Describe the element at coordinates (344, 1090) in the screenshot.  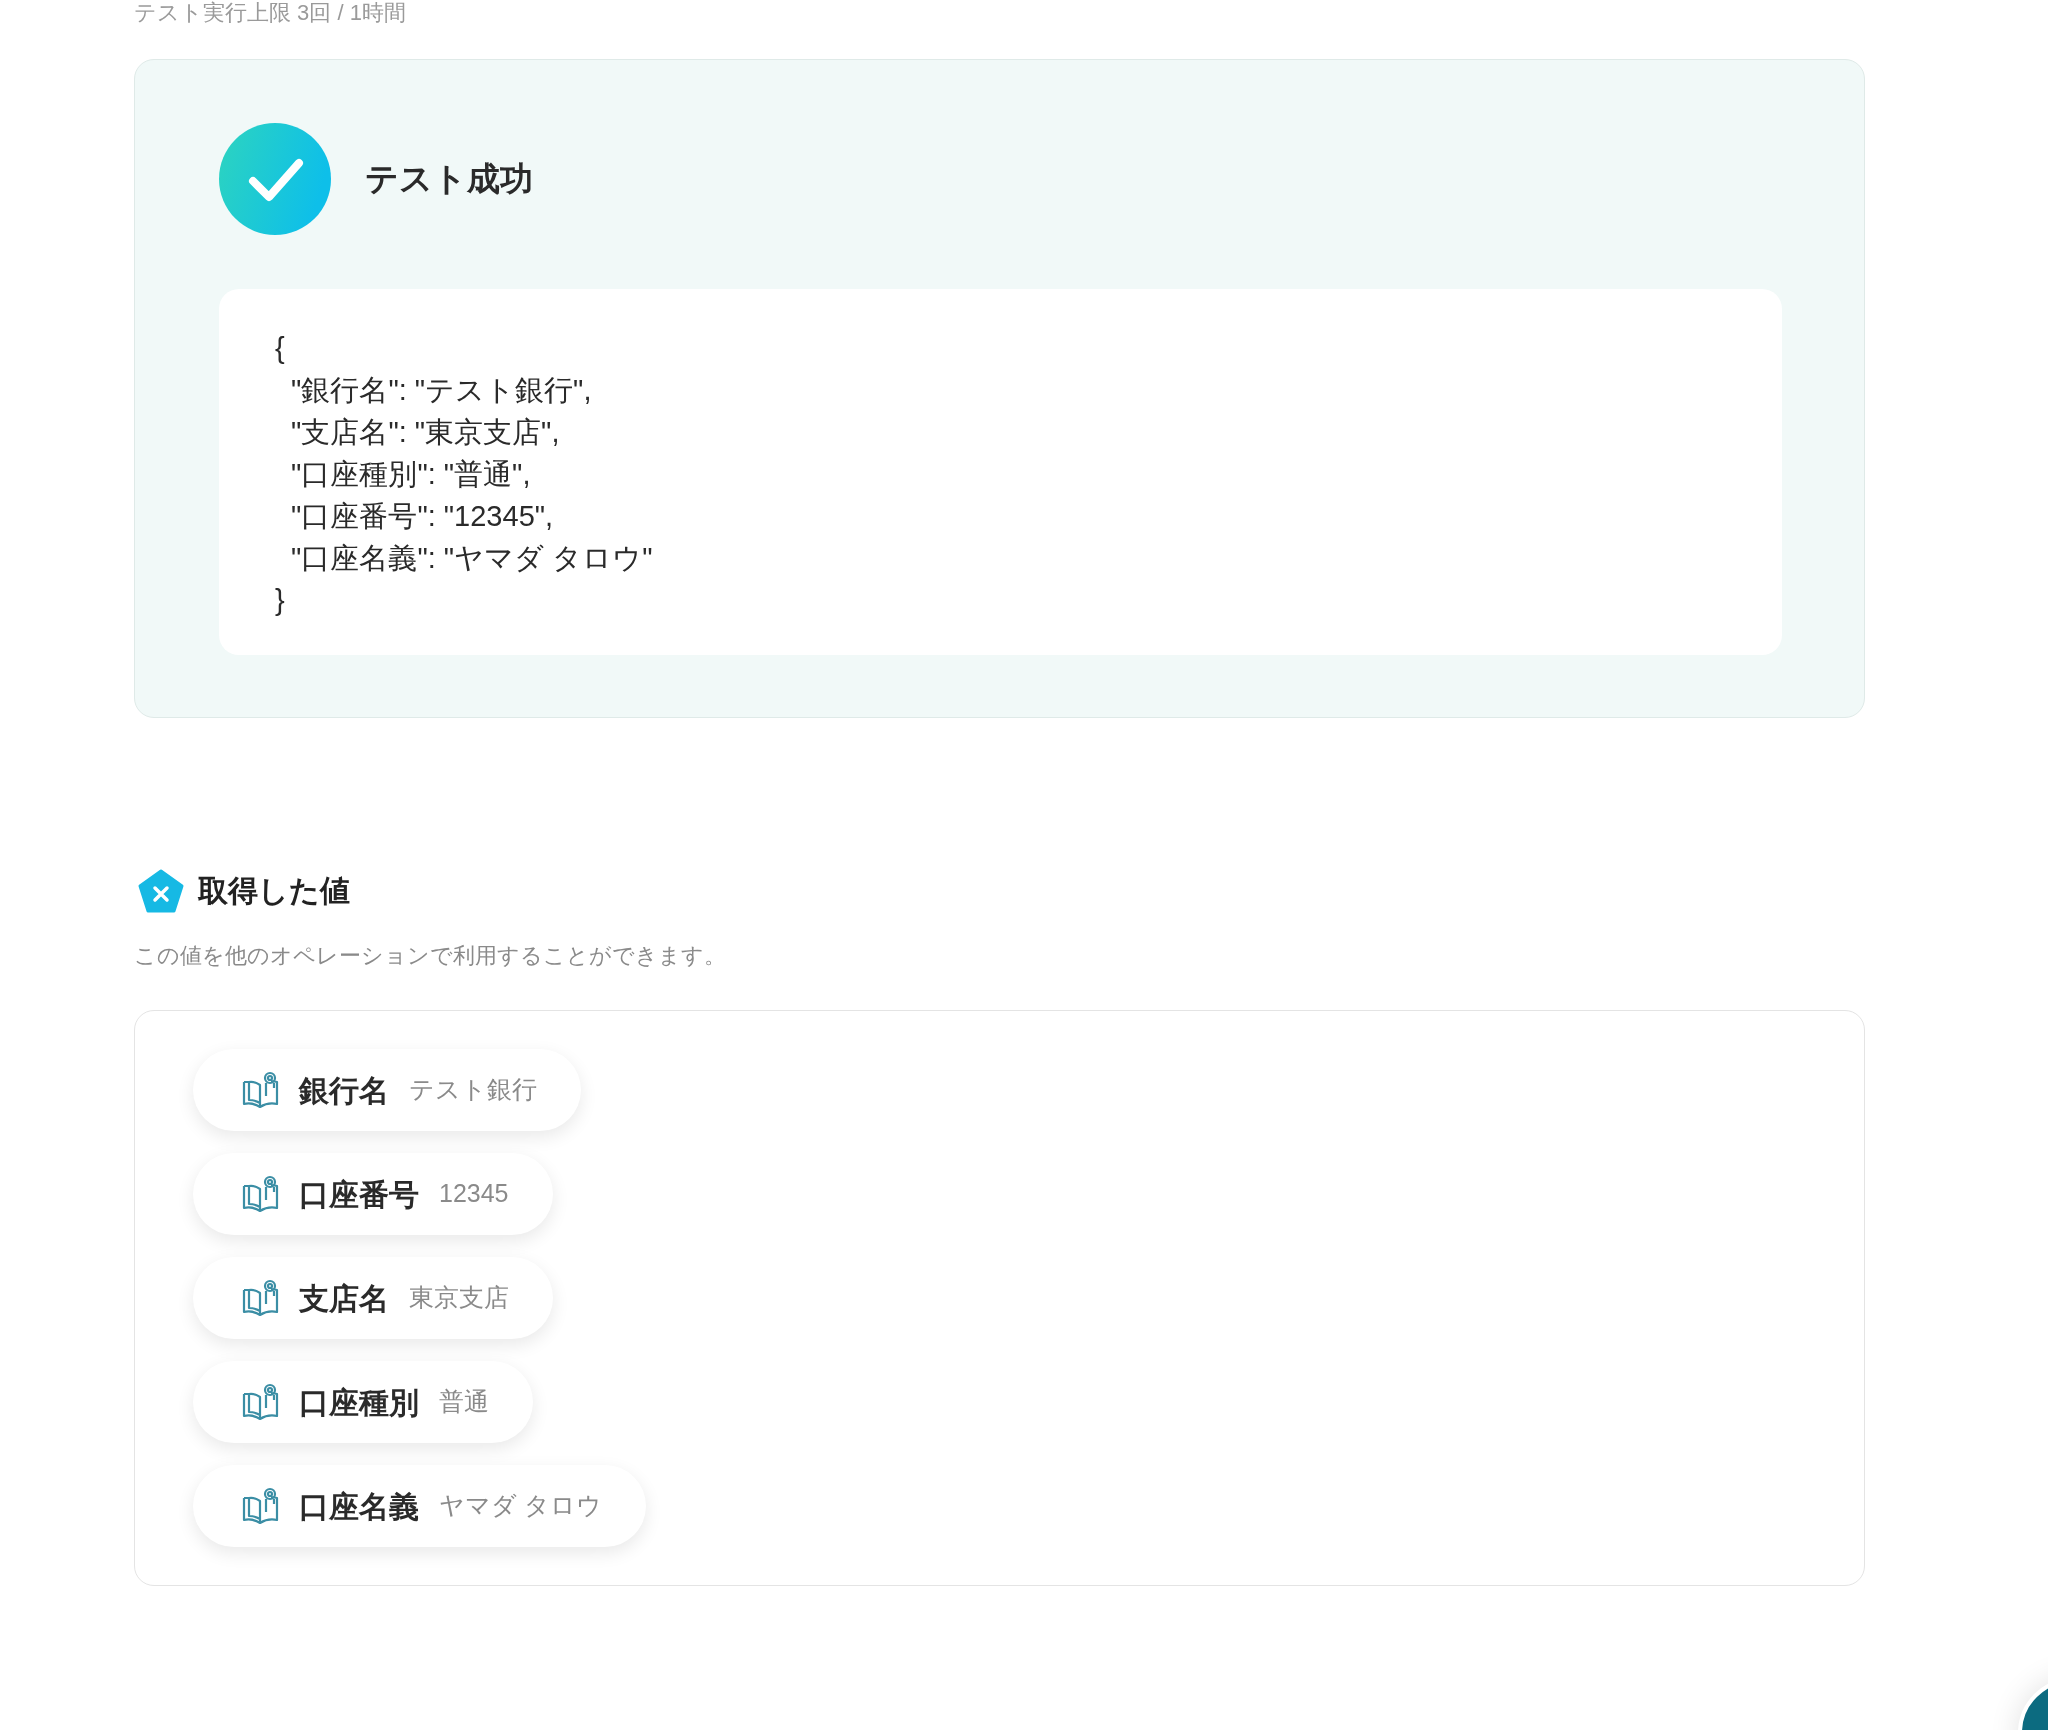
I see `value-label: 銀行名` at that location.